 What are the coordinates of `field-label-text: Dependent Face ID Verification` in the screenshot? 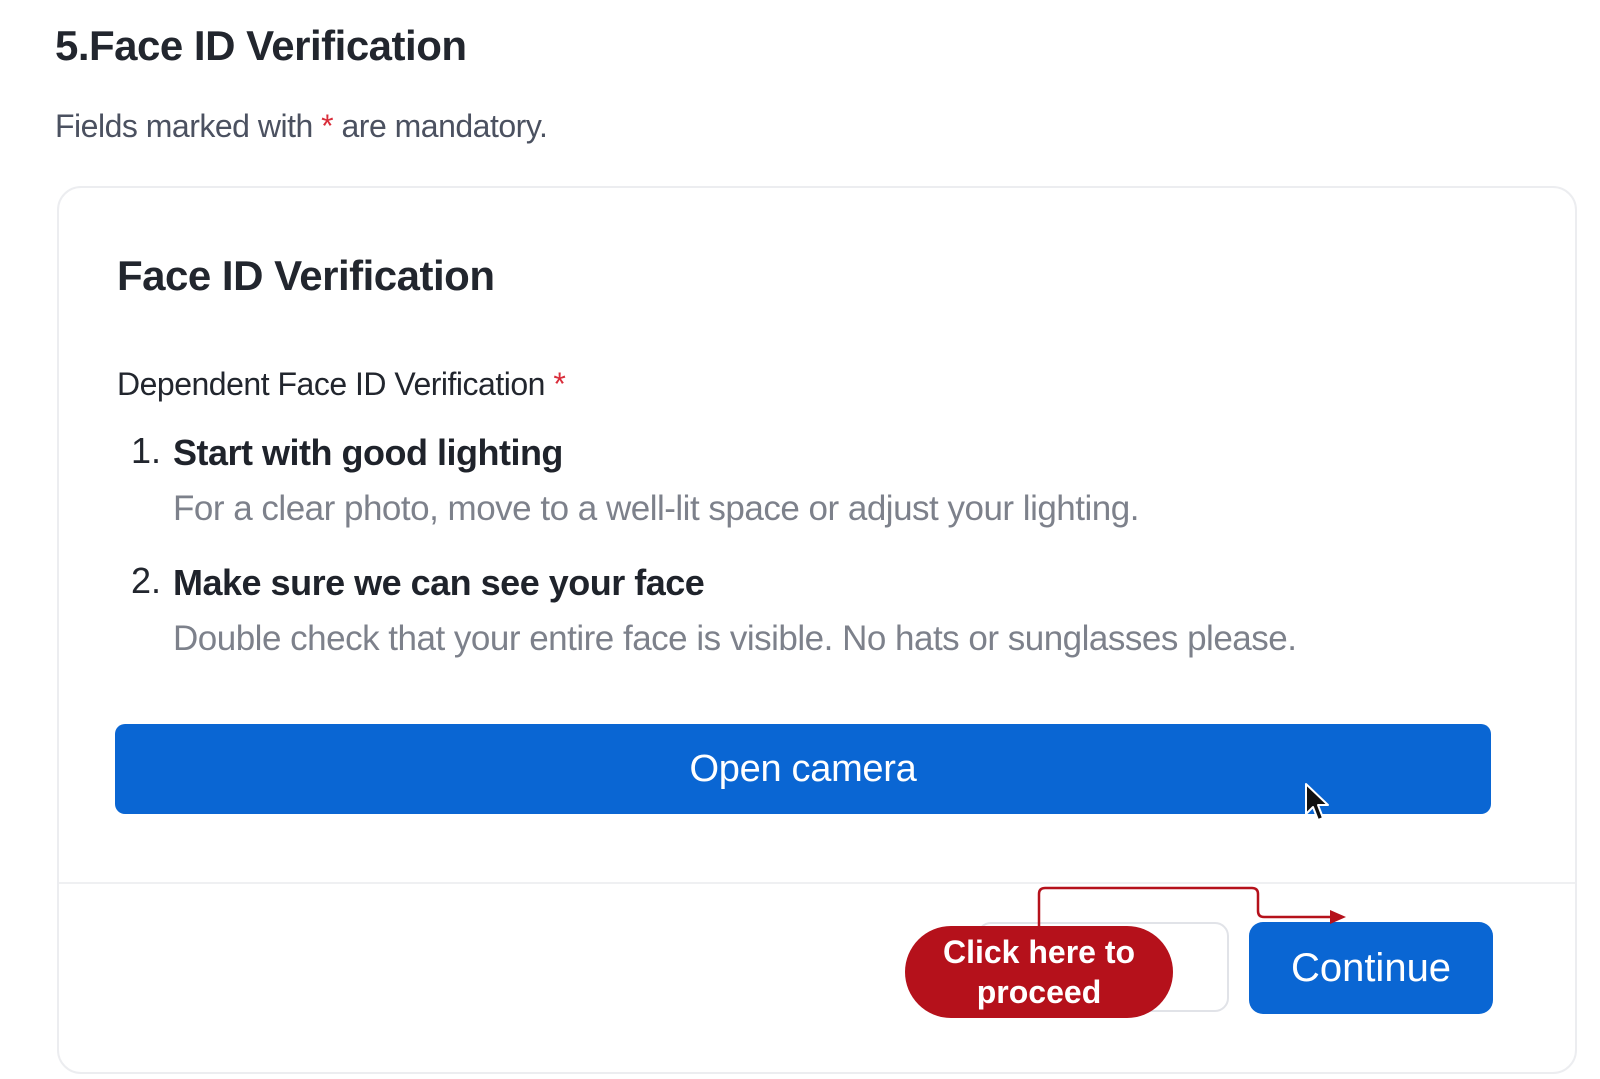 It's located at (331, 384).